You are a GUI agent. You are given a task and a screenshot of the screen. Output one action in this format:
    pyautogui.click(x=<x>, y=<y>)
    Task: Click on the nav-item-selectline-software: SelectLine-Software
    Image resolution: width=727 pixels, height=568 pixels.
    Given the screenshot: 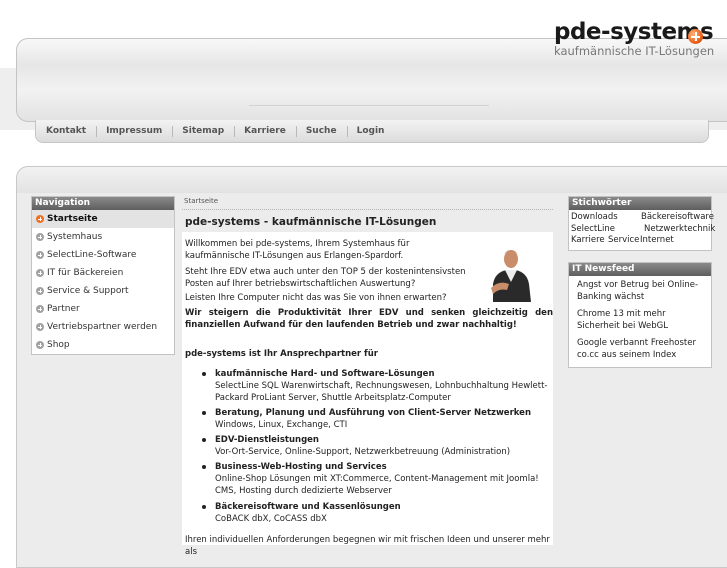 What is the action you would take?
    pyautogui.click(x=103, y=255)
    